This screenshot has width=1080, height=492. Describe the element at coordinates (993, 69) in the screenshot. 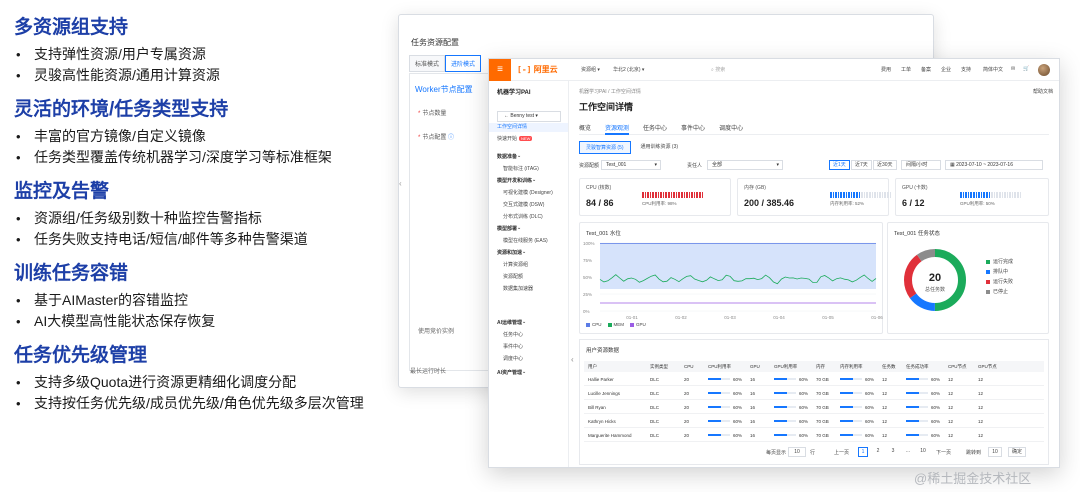

I see `language-switch: 简体中文` at that location.